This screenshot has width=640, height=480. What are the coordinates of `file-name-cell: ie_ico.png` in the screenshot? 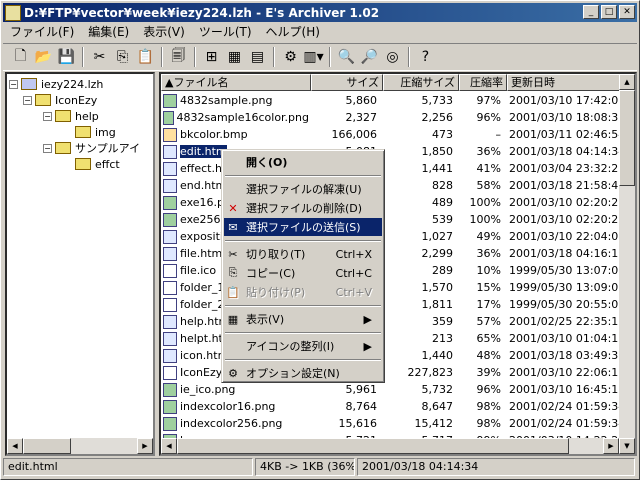 It's located at (235, 389).